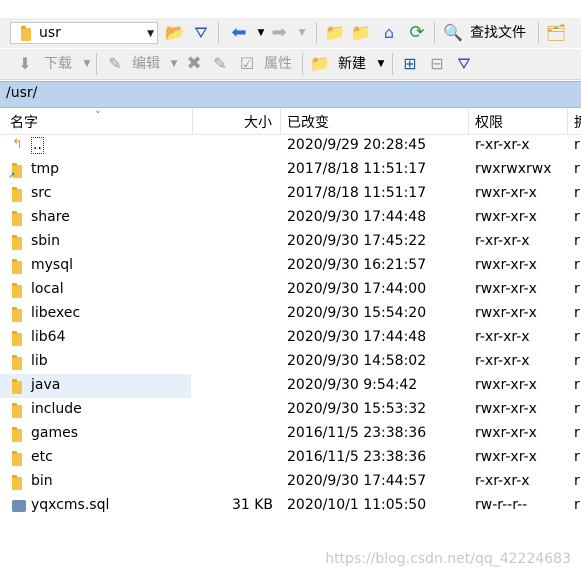 The height and width of the screenshot is (579, 581). What do you see at coordinates (239, 33) in the screenshot?
I see `back-arrow-icon: ⬅` at bounding box center [239, 33].